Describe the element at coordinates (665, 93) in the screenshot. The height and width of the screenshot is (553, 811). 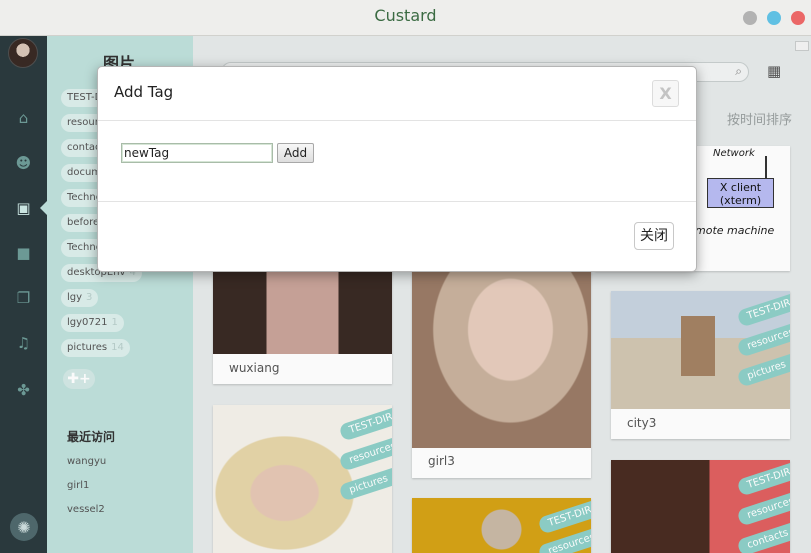
I see `dialog-close-x-button: X` at that location.